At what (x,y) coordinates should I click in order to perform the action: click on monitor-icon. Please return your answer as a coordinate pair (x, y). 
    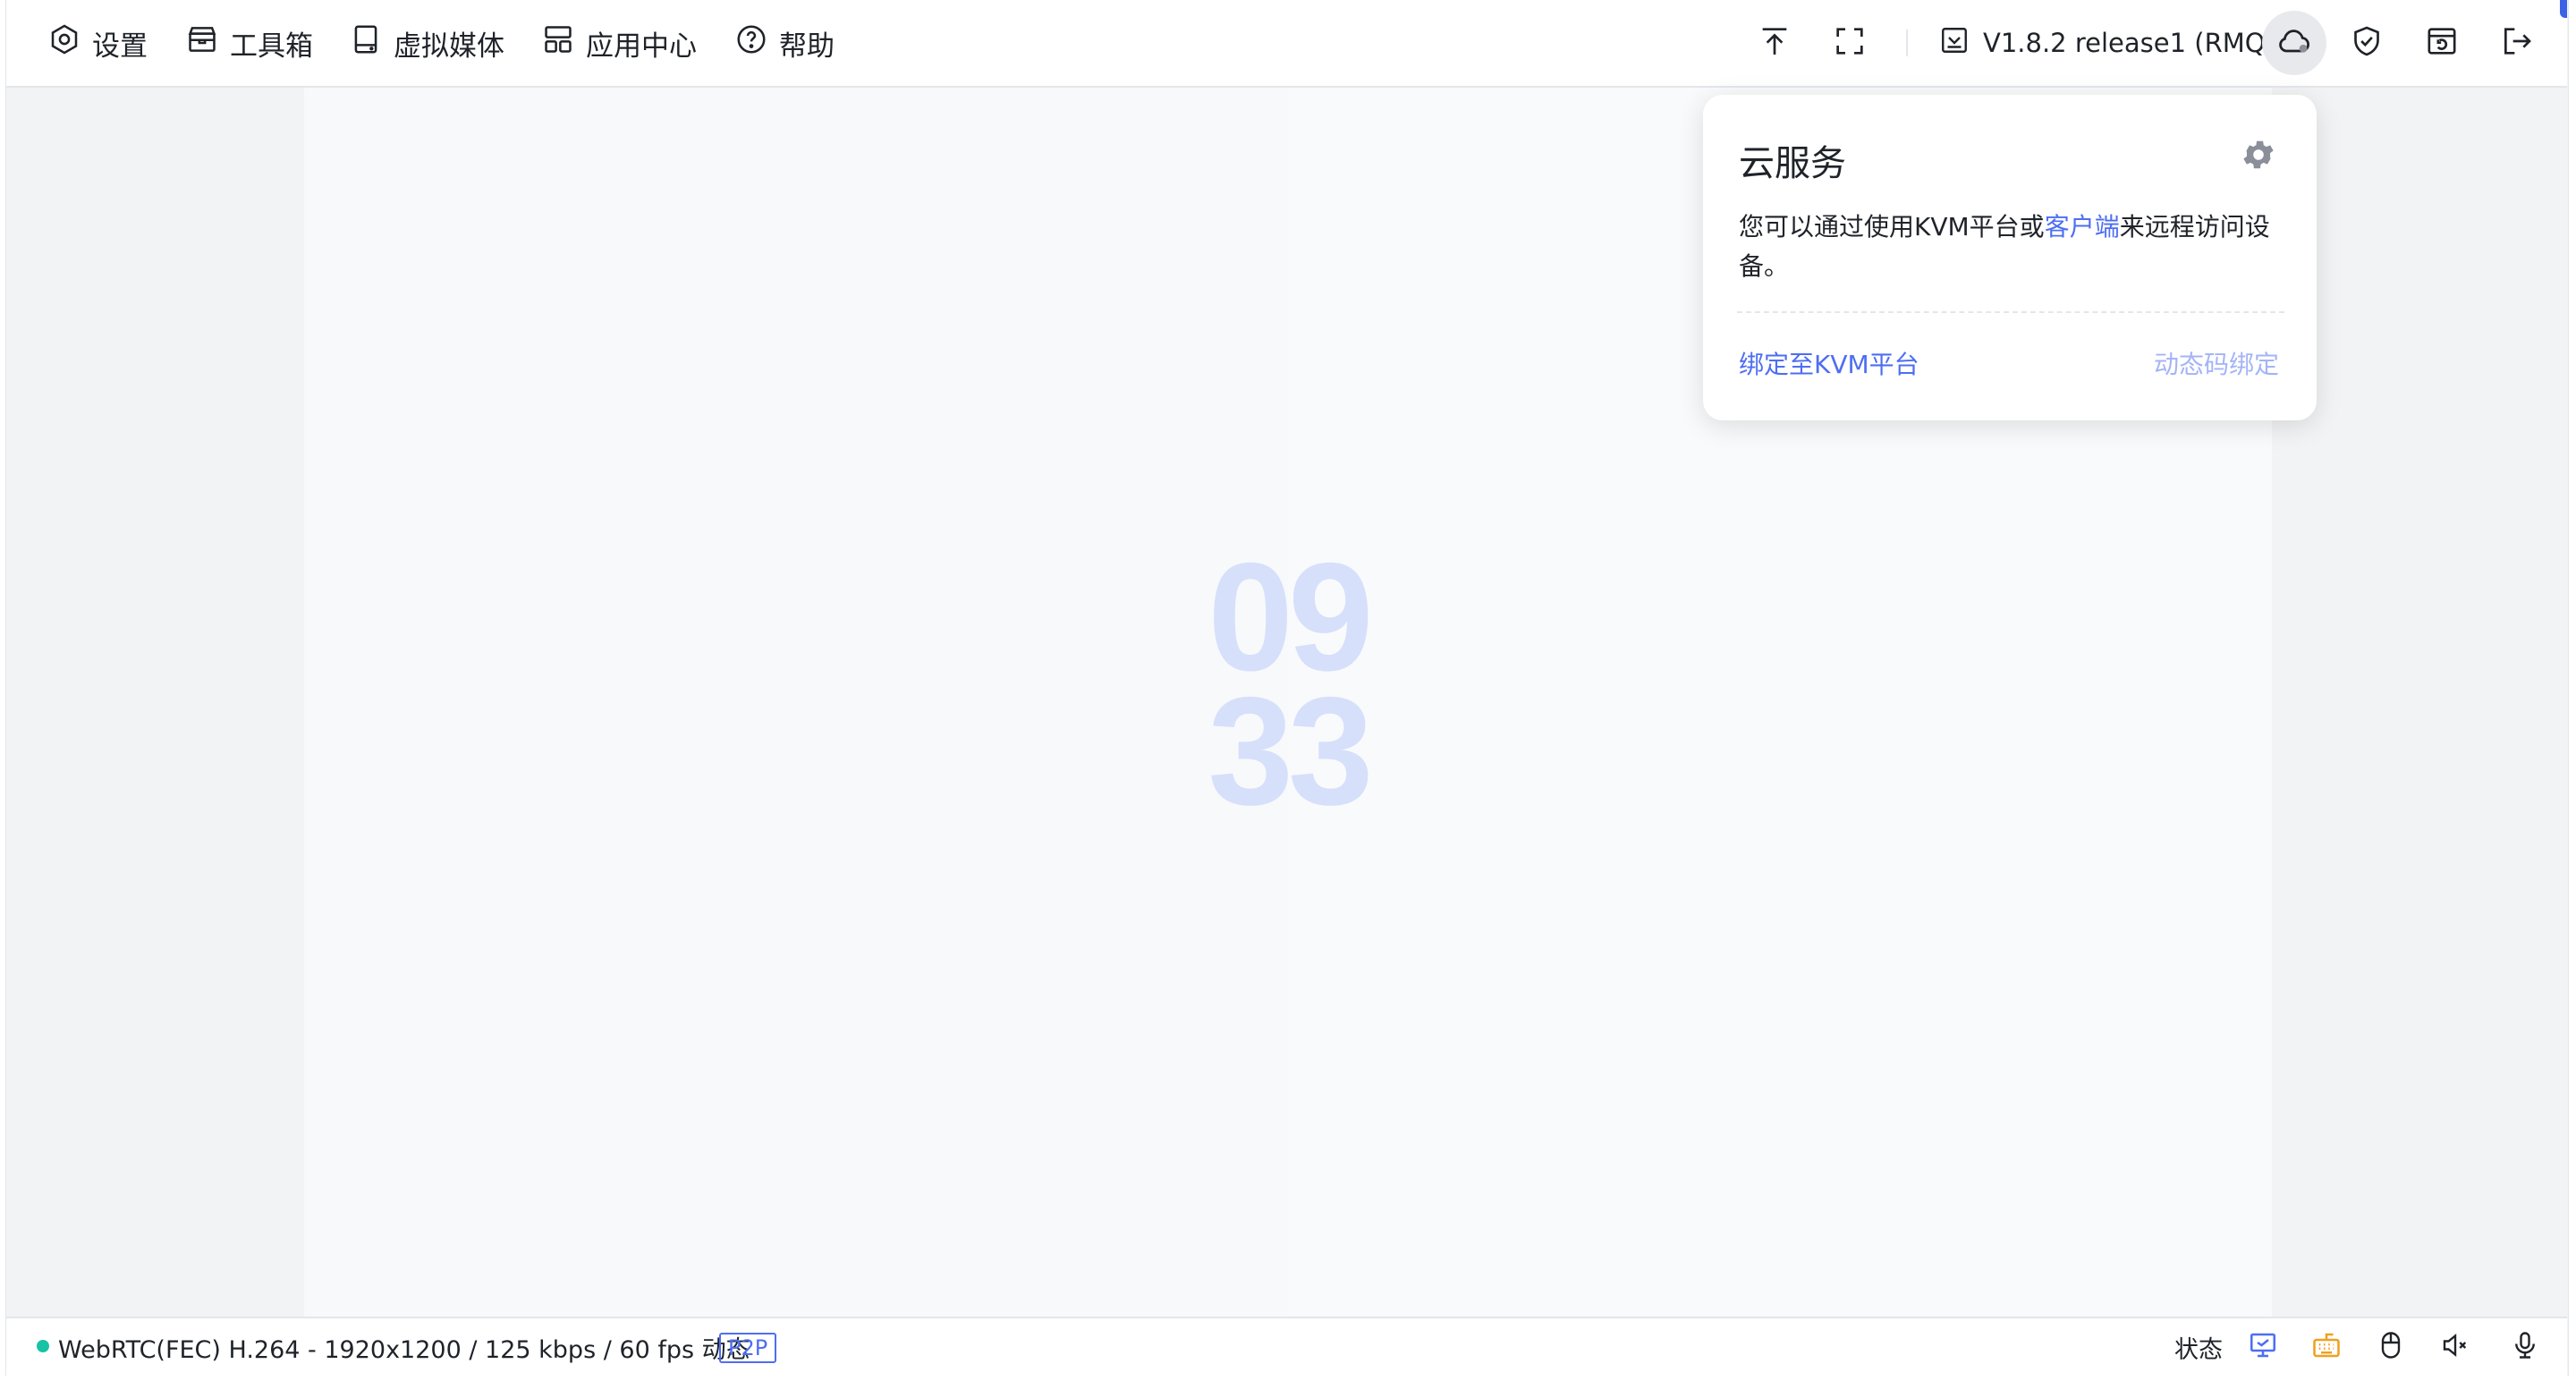
    Looking at the image, I should click on (2263, 1347).